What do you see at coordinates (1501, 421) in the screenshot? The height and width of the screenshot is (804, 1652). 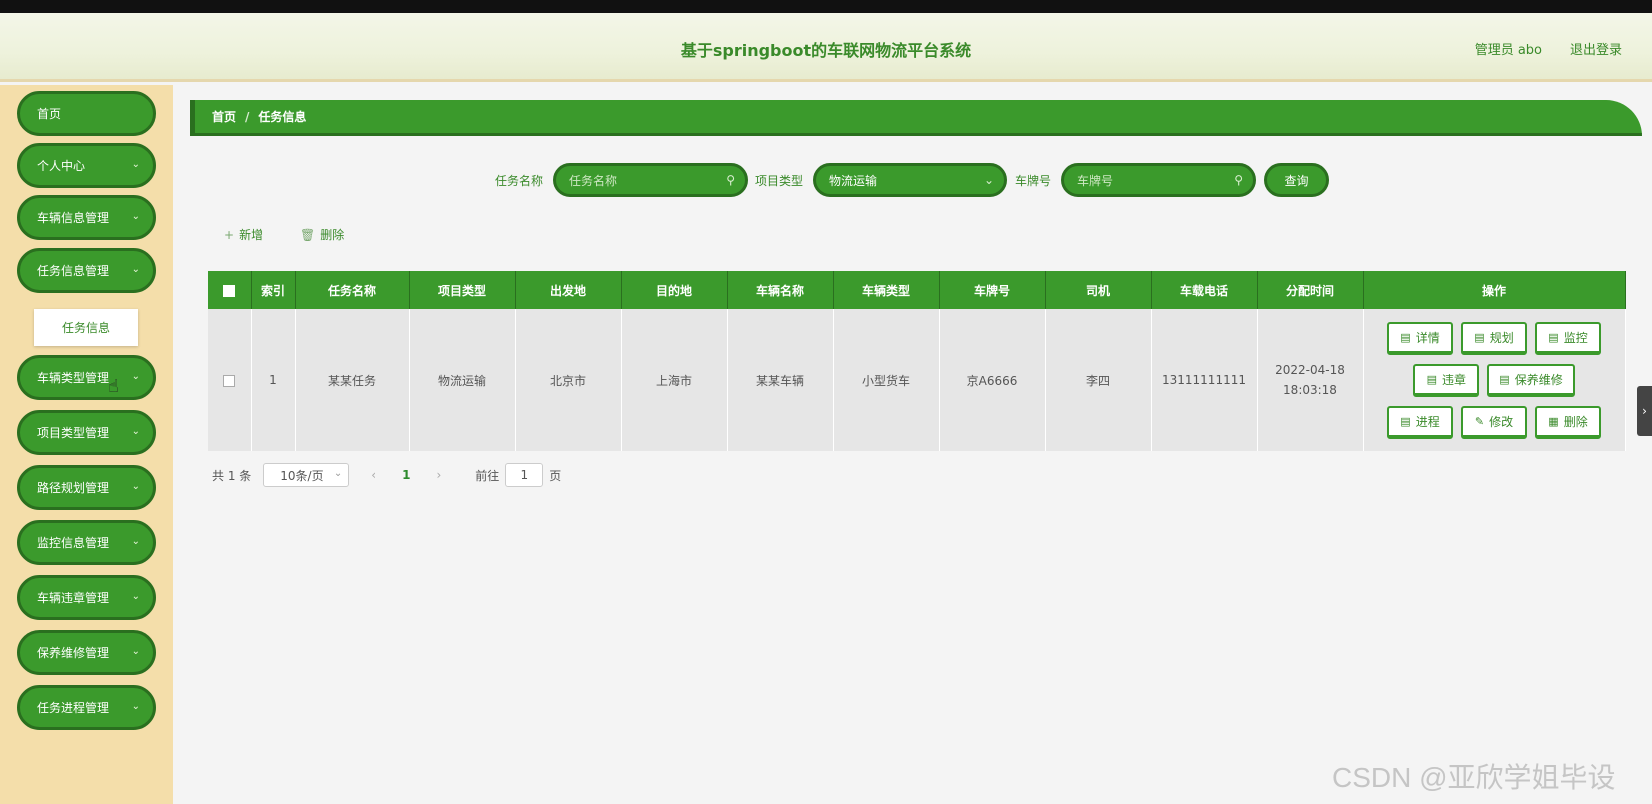 I see `edit-label: 修改` at bounding box center [1501, 421].